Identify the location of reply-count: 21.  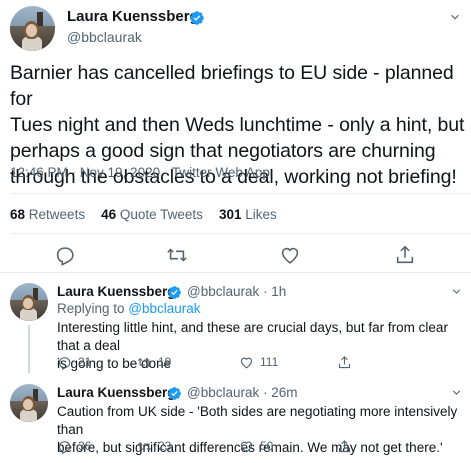
(74, 362).